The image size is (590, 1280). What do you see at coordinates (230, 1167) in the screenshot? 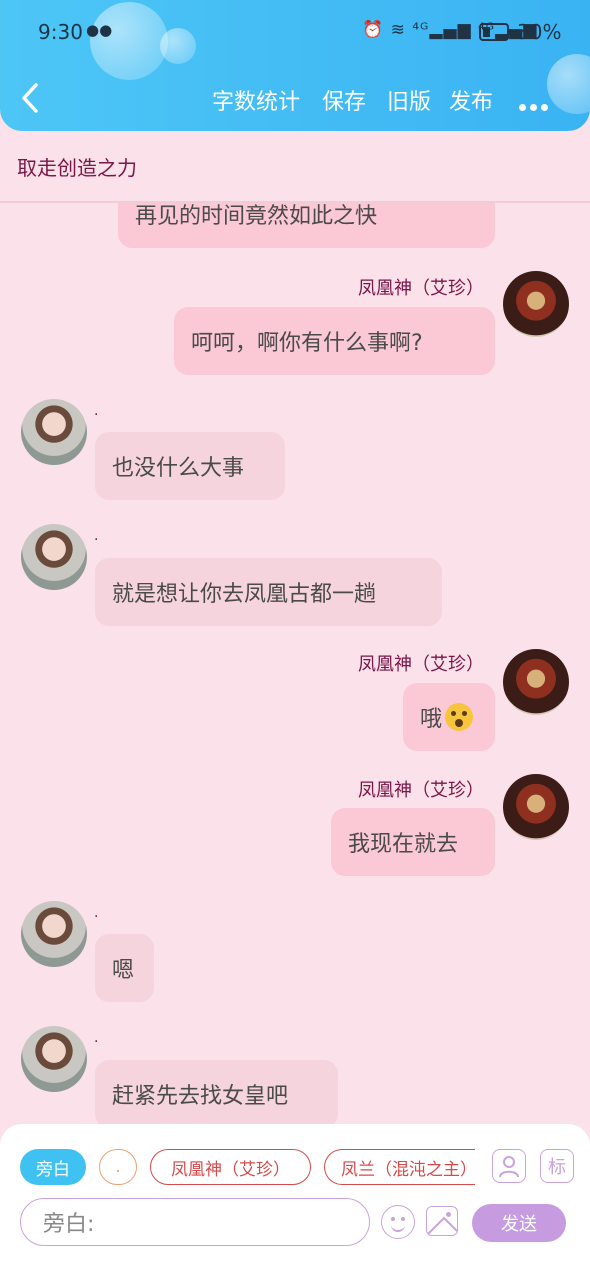
I see `role-chip-phoenix: 凤凰神（艾珍）` at bounding box center [230, 1167].